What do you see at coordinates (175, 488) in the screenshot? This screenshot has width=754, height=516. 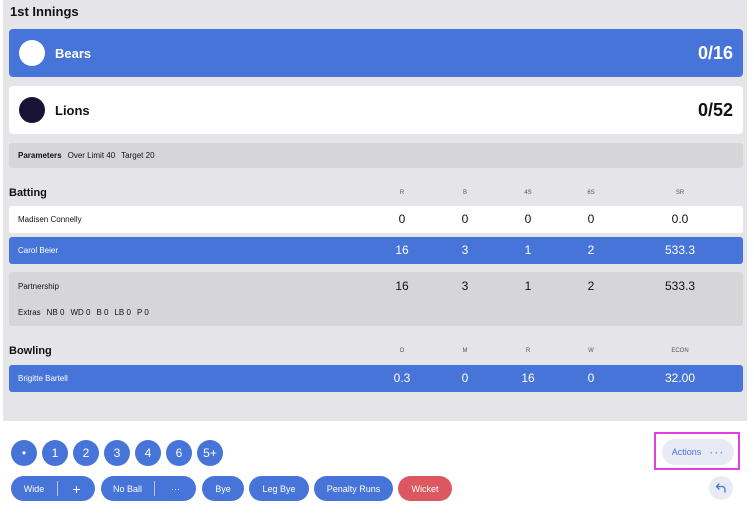 I see `no-ball-more-button: ···` at bounding box center [175, 488].